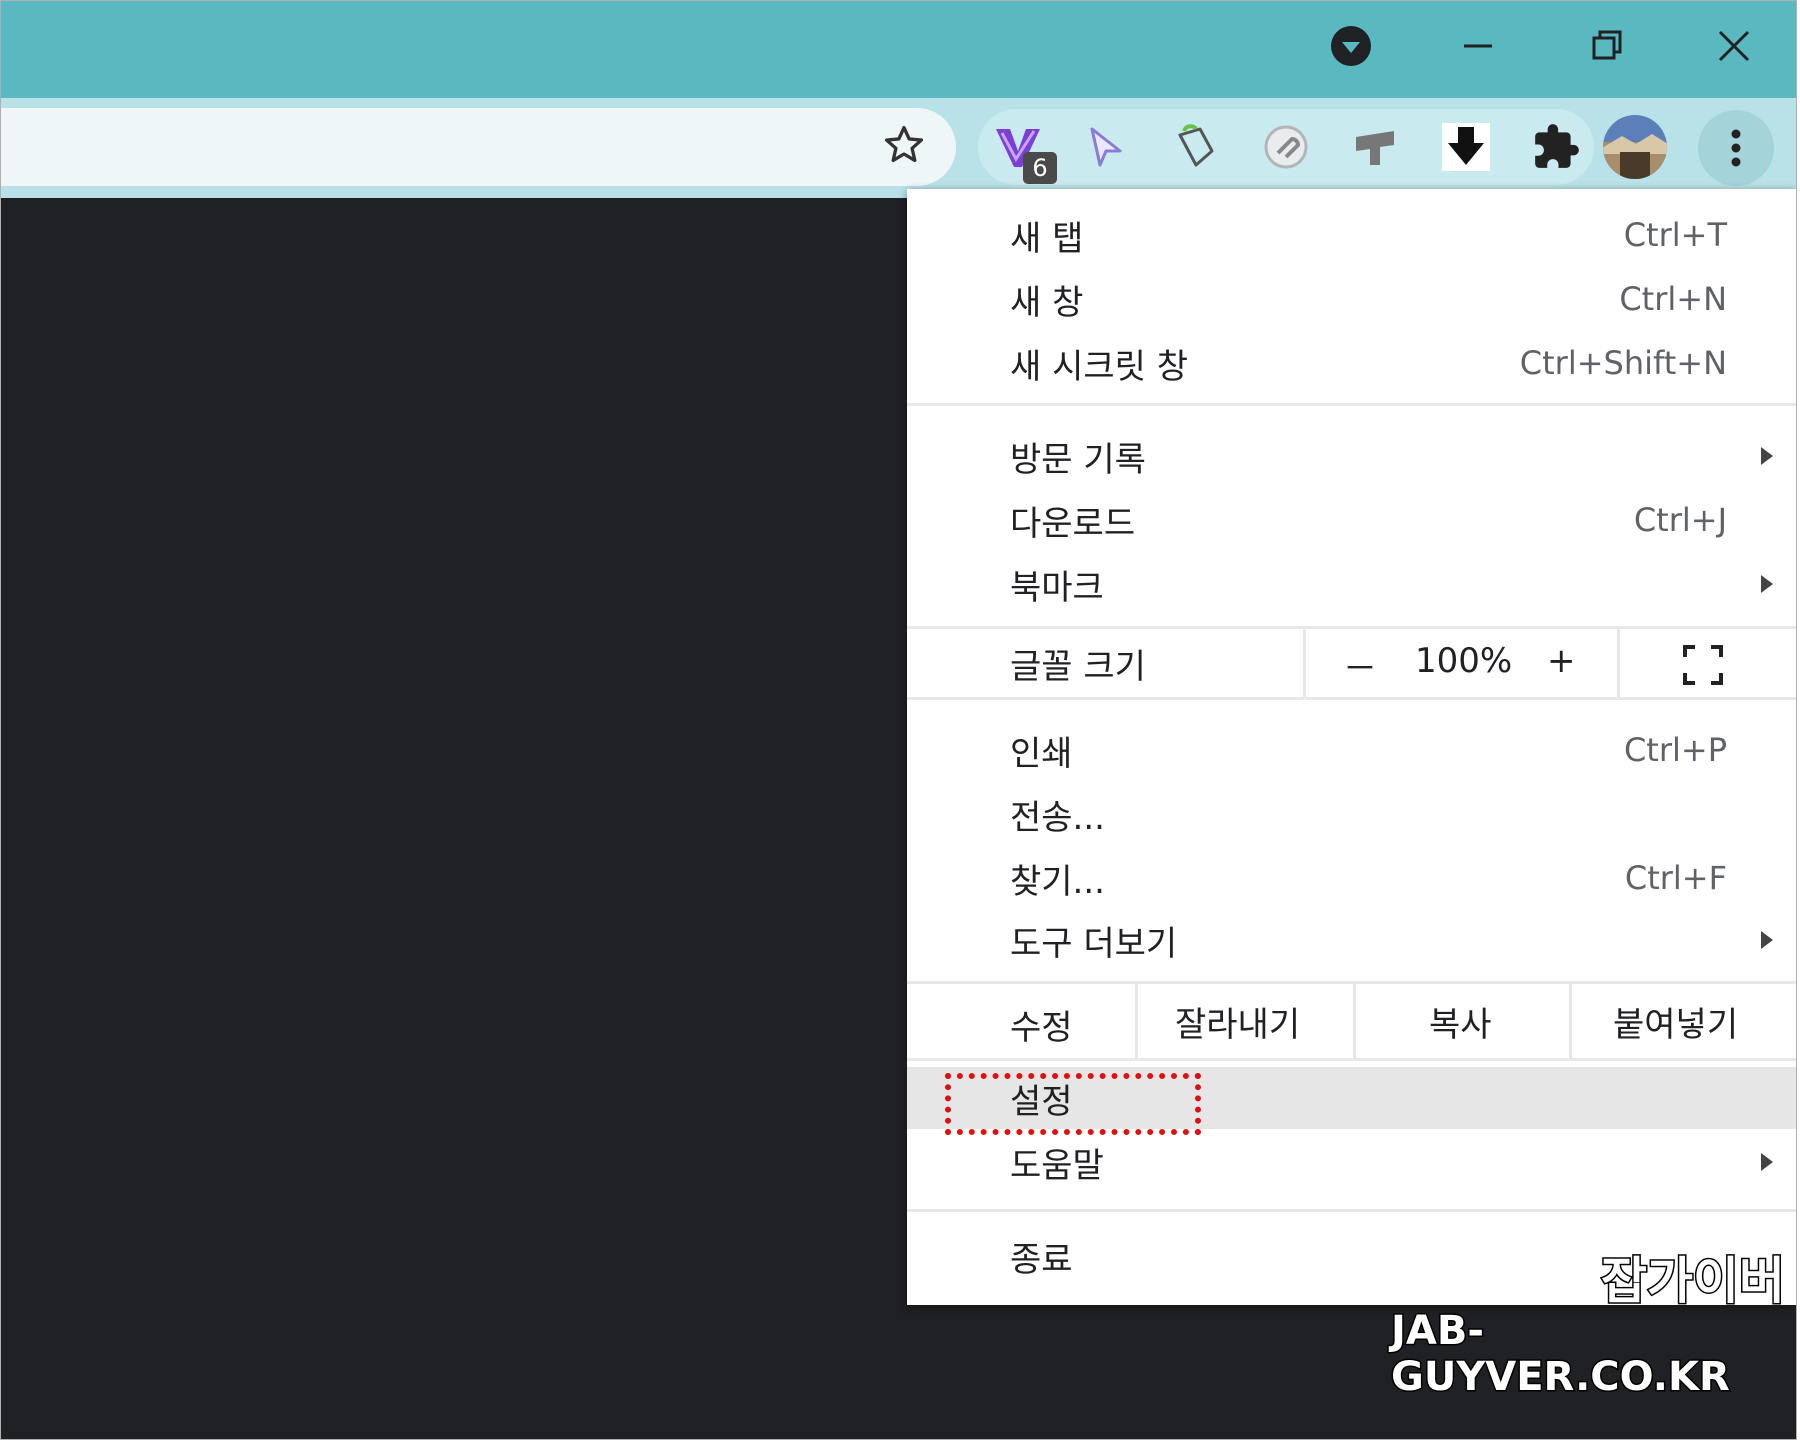 Image resolution: width=1800 pixels, height=1443 pixels. I want to click on menu-item-new-window: 새 창 Ctrl+N, so click(1351, 299).